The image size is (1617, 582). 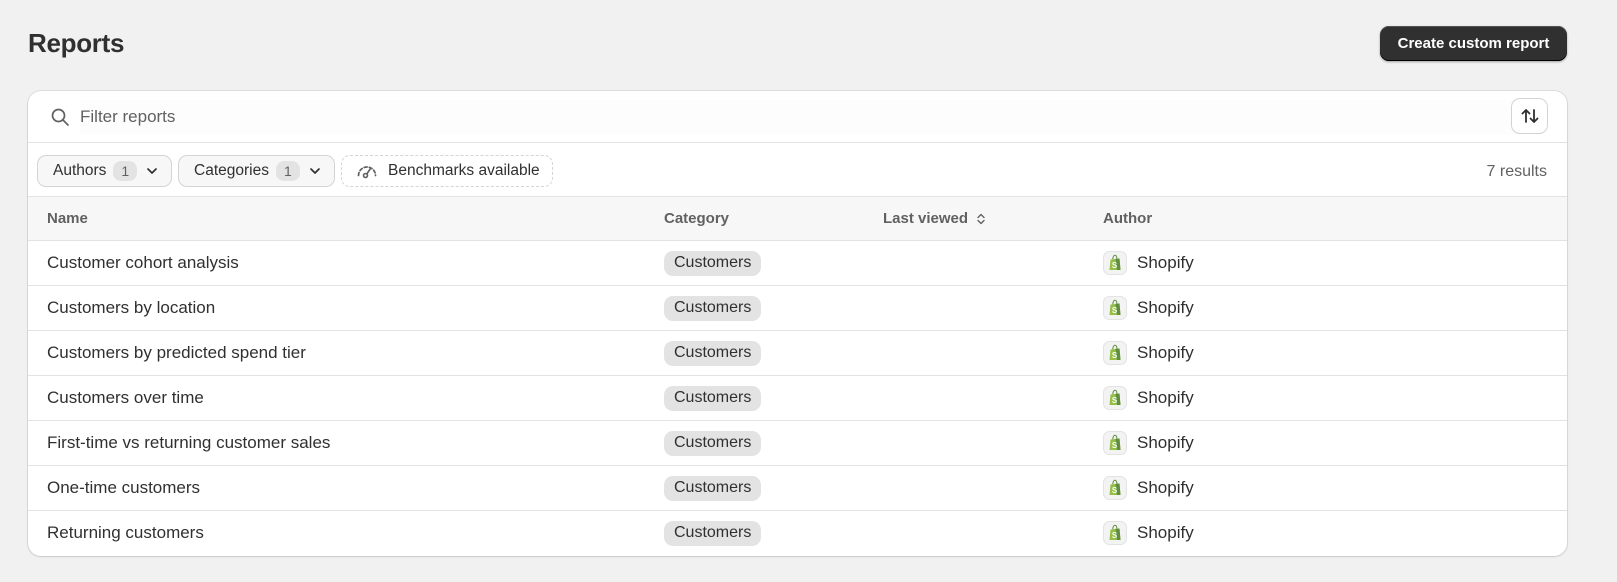 I want to click on column-header-name: Name, so click(x=346, y=218).